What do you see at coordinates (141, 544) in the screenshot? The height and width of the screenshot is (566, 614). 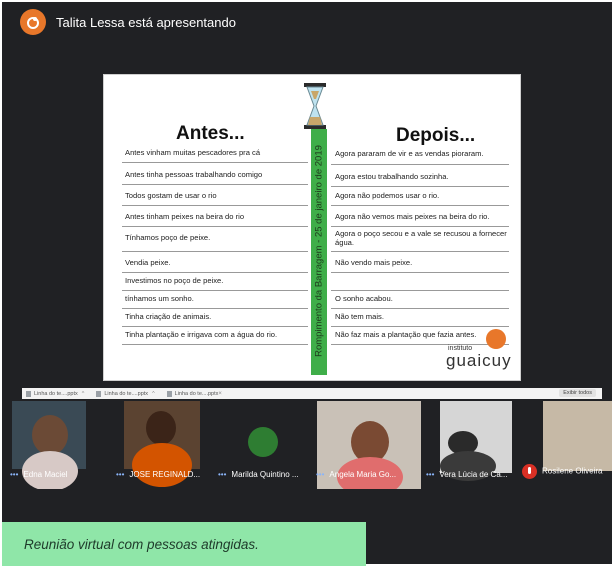 I see `caption-text: Reunião virtual com pessoas atingidas.` at bounding box center [141, 544].